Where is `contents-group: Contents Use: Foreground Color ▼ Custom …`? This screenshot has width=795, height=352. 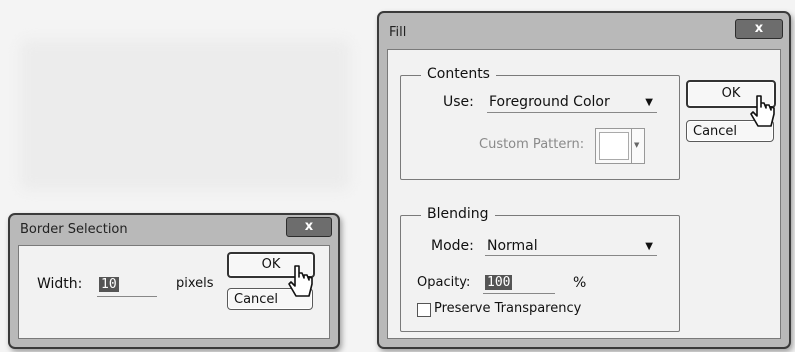 contents-group: Contents Use: Foreground Color ▼ Custom … is located at coordinates (540, 123).